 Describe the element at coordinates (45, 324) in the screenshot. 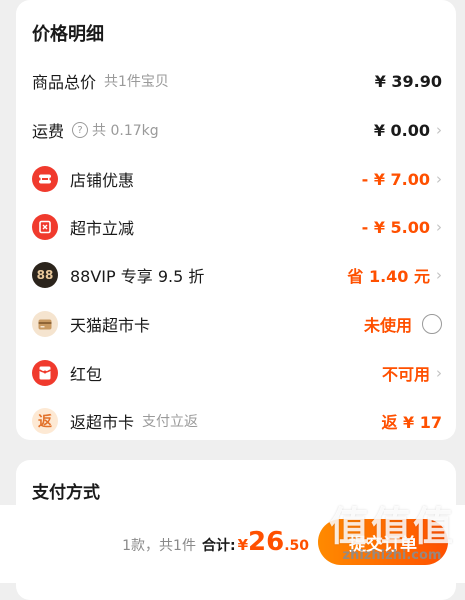

I see `card-icon` at that location.